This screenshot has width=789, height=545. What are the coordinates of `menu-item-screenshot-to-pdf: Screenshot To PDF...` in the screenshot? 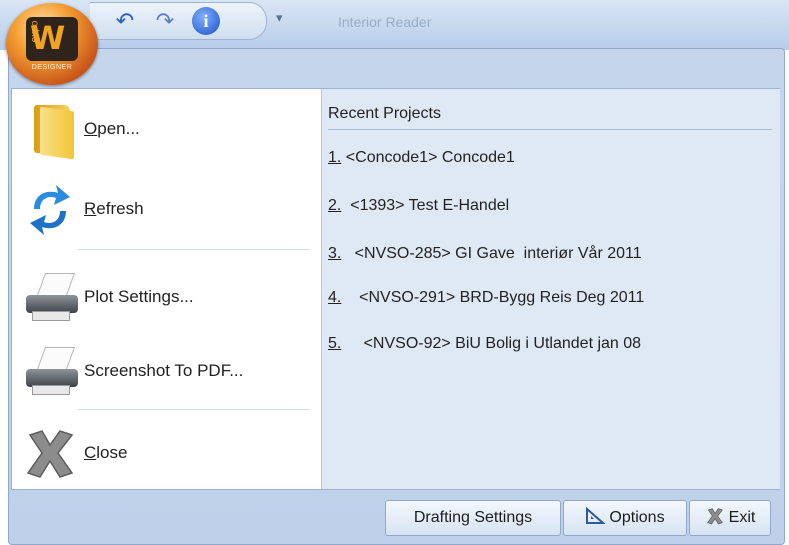 It's located at (170, 371).